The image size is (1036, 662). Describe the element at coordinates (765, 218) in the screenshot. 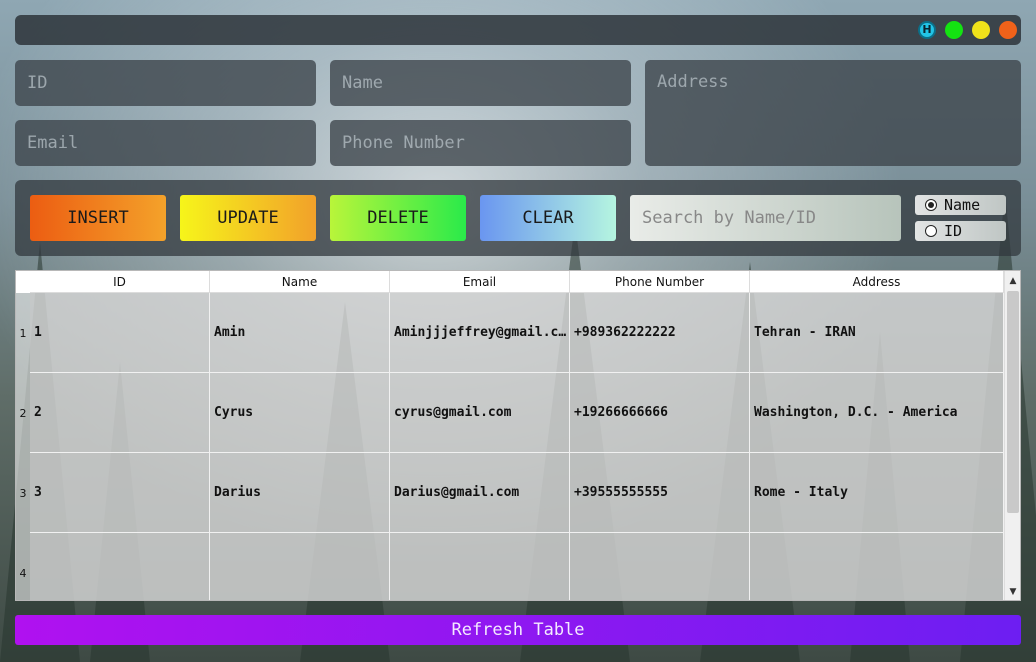

I see `search-input` at that location.